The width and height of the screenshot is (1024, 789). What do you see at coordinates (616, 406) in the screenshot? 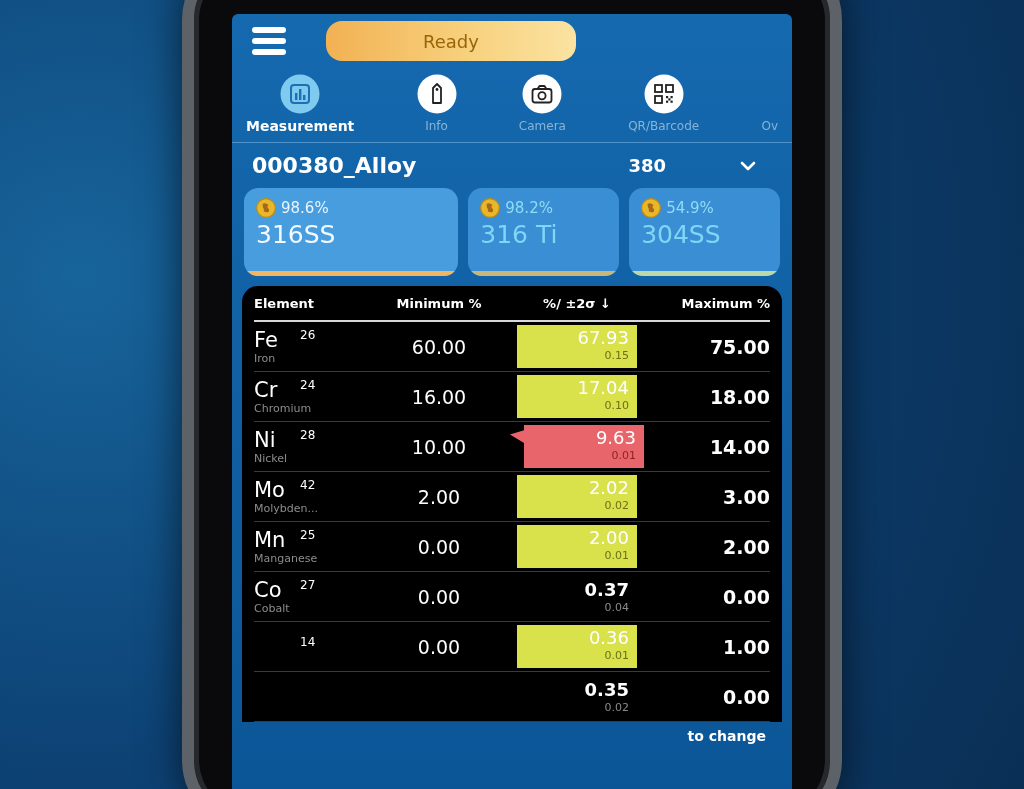
I see `sigma-value: 0.10` at bounding box center [616, 406].